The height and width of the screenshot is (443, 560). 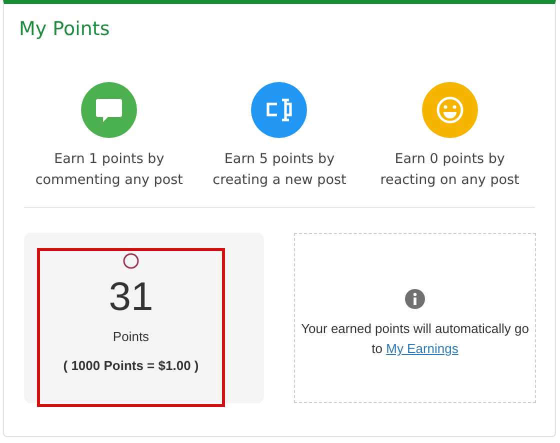 I want to click on points-count: 31, so click(x=131, y=297).